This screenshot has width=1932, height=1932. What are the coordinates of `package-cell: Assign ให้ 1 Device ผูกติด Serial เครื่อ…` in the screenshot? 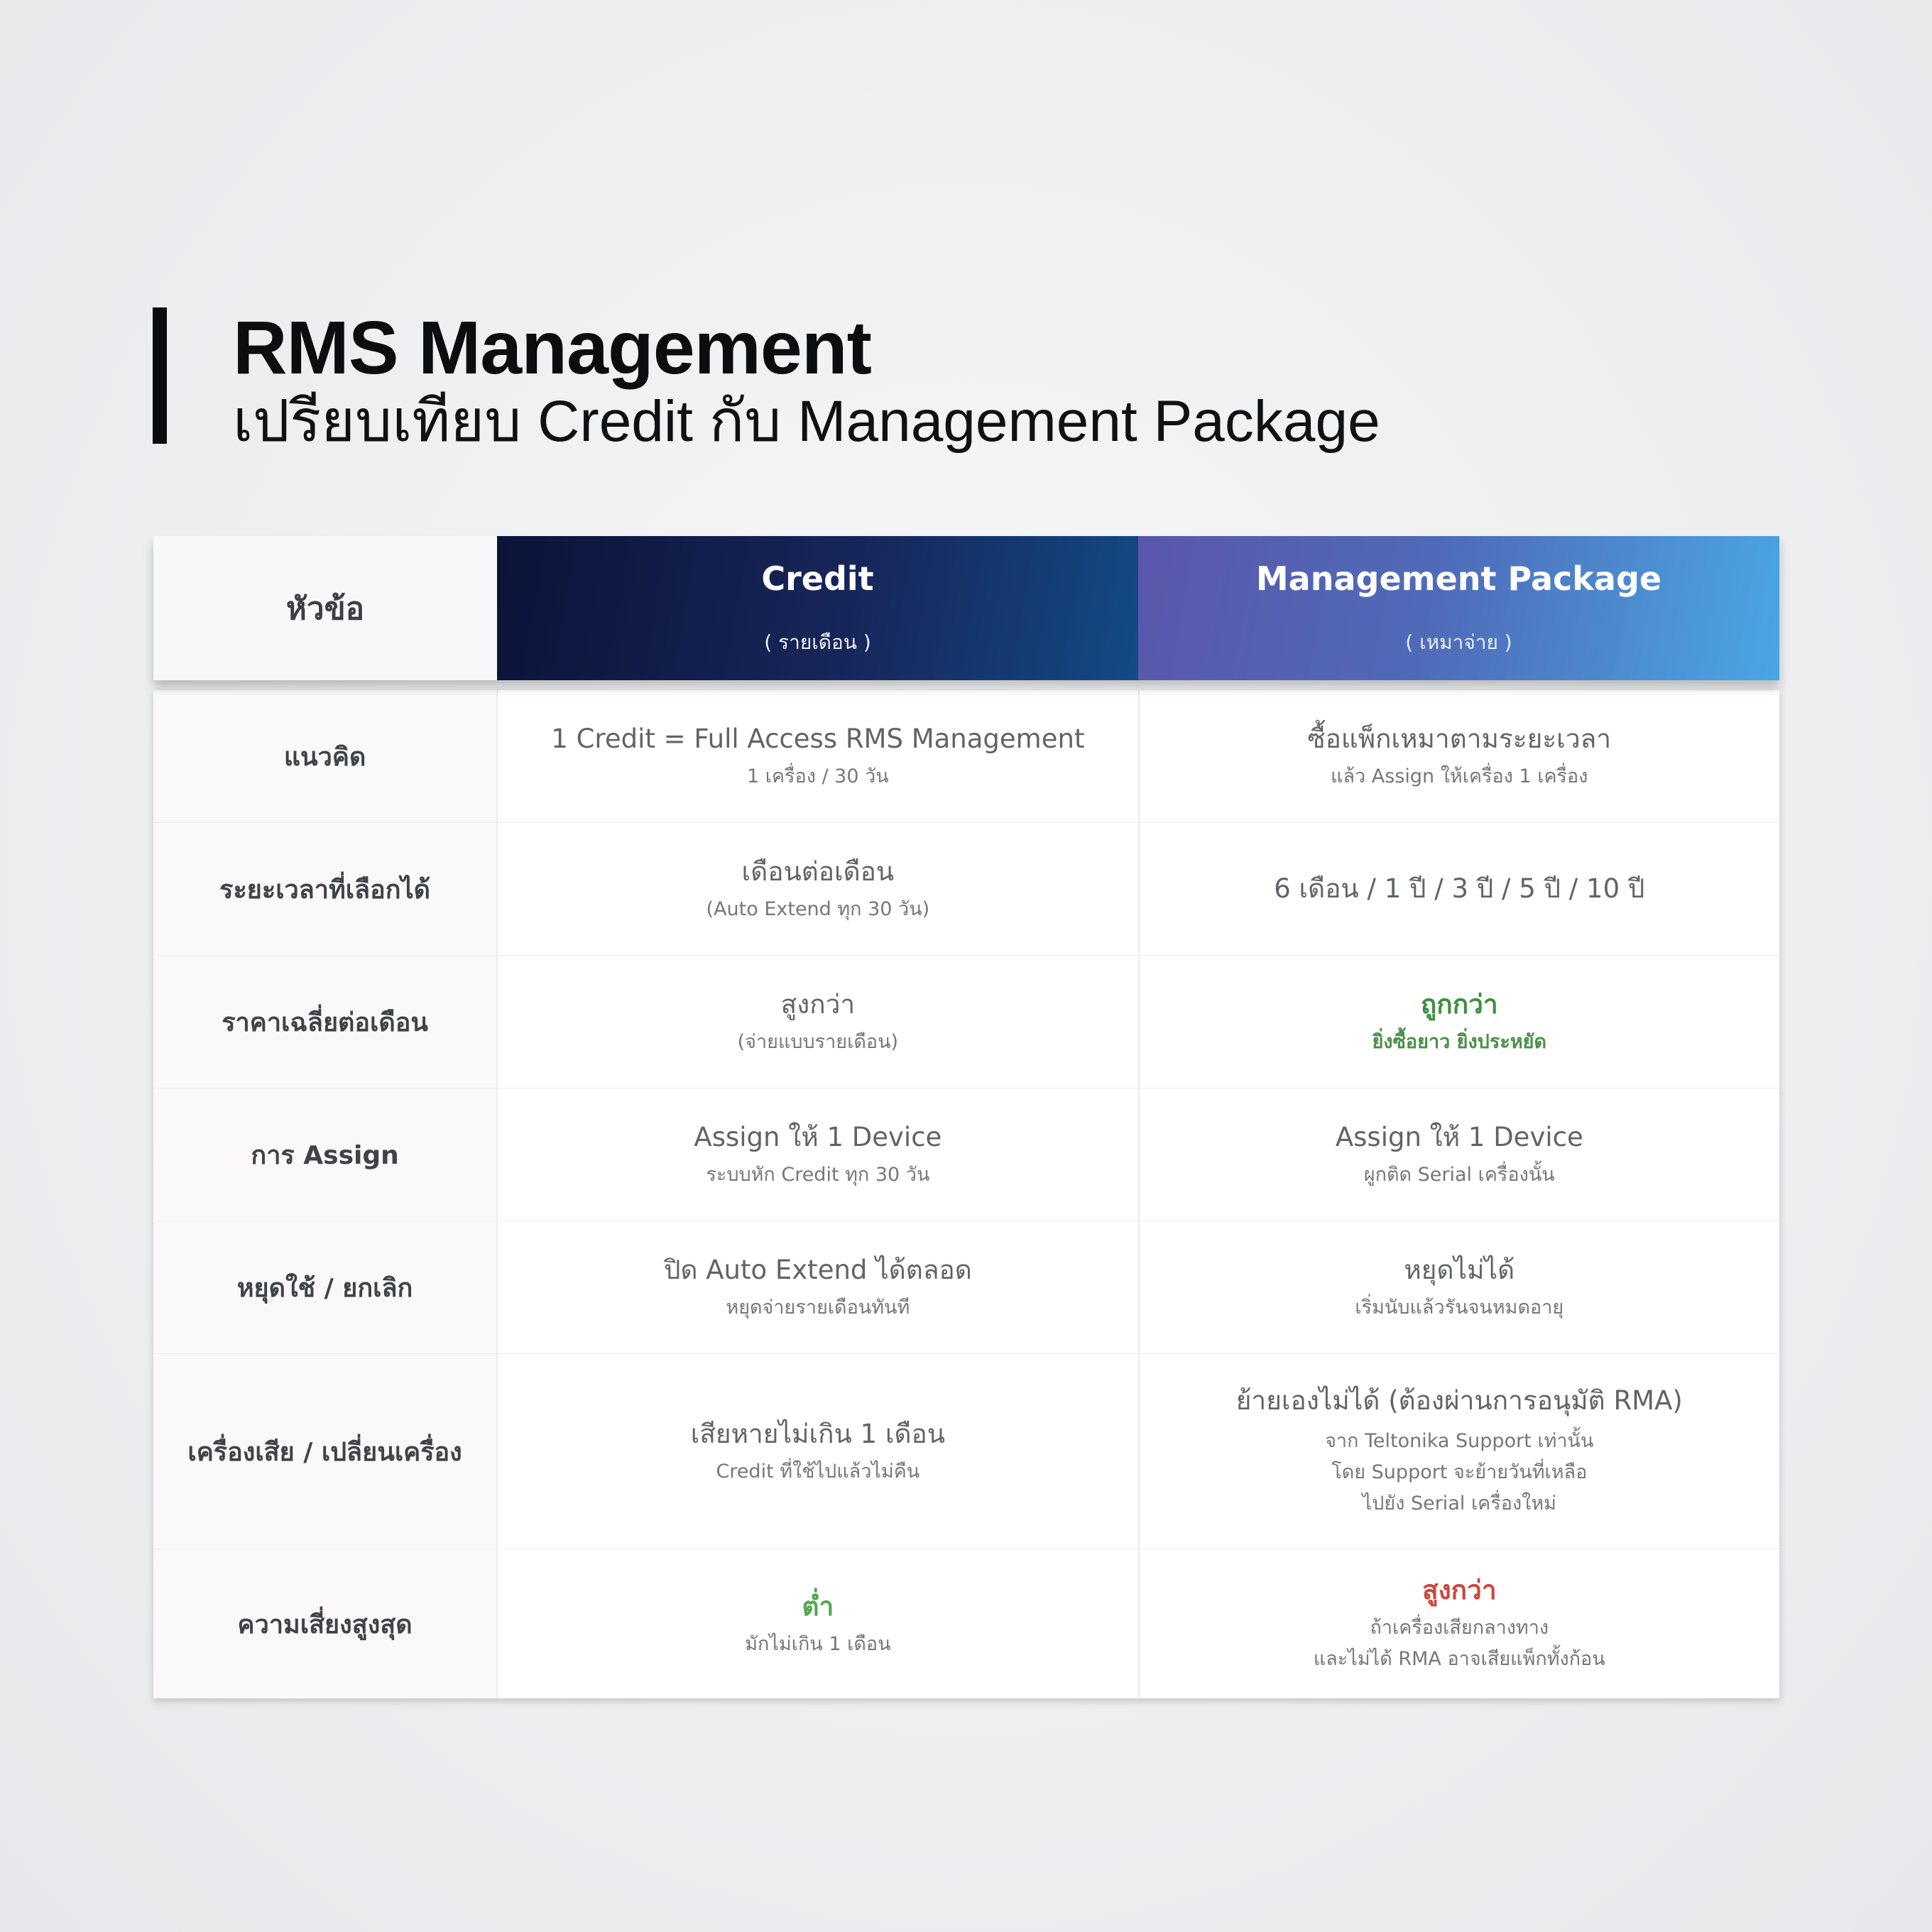 It's located at (1459, 1154).